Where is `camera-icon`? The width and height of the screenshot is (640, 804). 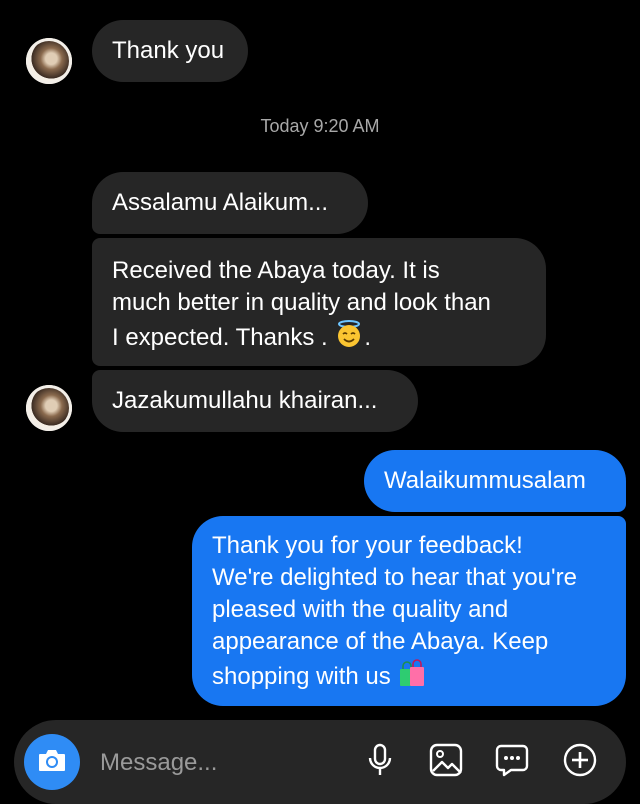
camera-icon is located at coordinates (52, 762).